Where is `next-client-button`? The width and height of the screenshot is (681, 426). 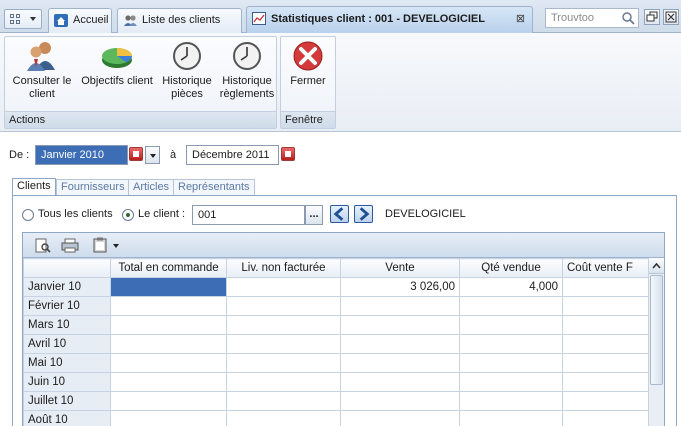
next-client-button is located at coordinates (363, 214).